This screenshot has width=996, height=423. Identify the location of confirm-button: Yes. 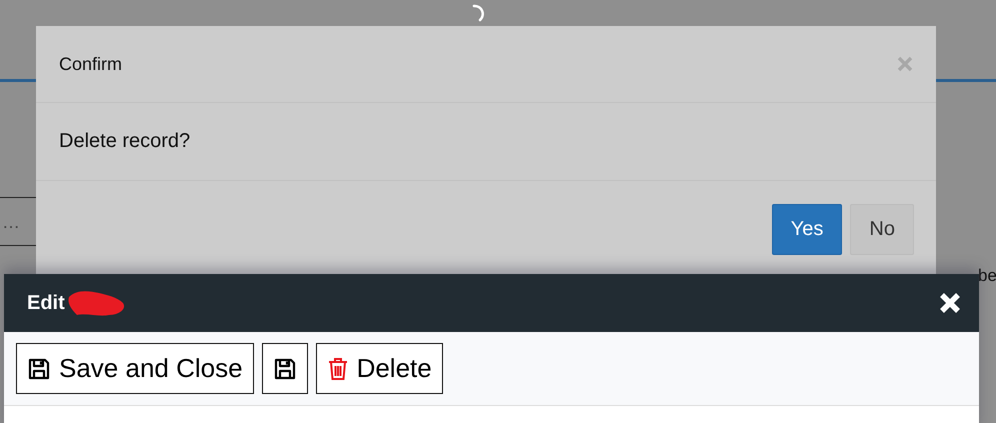
(807, 229).